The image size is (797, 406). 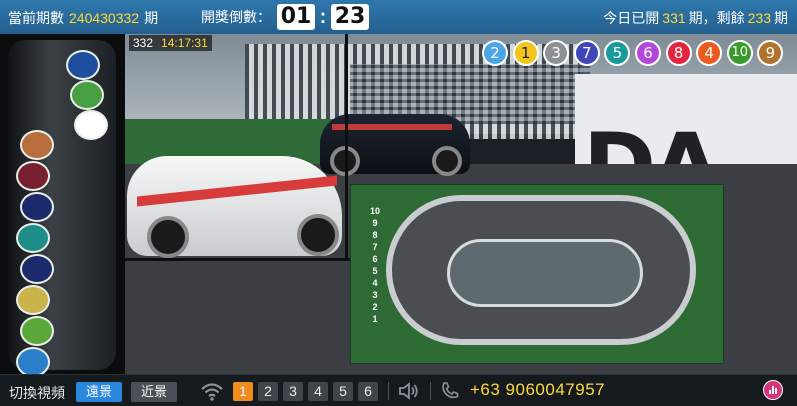 What do you see at coordinates (781, 18) in the screenshot?
I see `today-suffix: 期` at bounding box center [781, 18].